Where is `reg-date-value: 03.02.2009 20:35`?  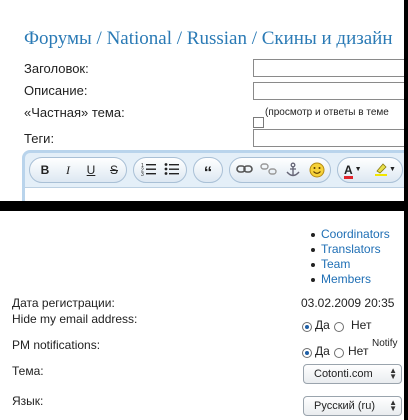 reg-date-value: 03.02.2009 20:35 is located at coordinates (348, 303).